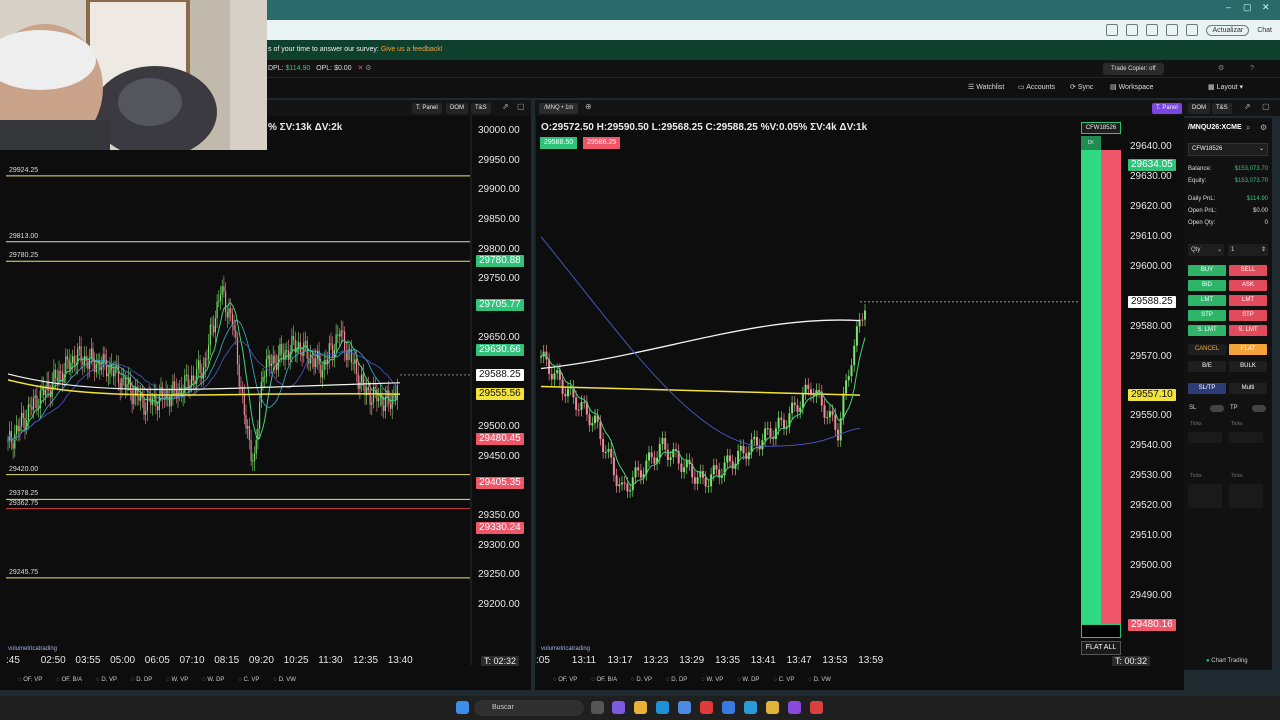 This screenshot has width=1280, height=720. What do you see at coordinates (1266, 7) in the screenshot?
I see `close-icon: ✕` at bounding box center [1266, 7].